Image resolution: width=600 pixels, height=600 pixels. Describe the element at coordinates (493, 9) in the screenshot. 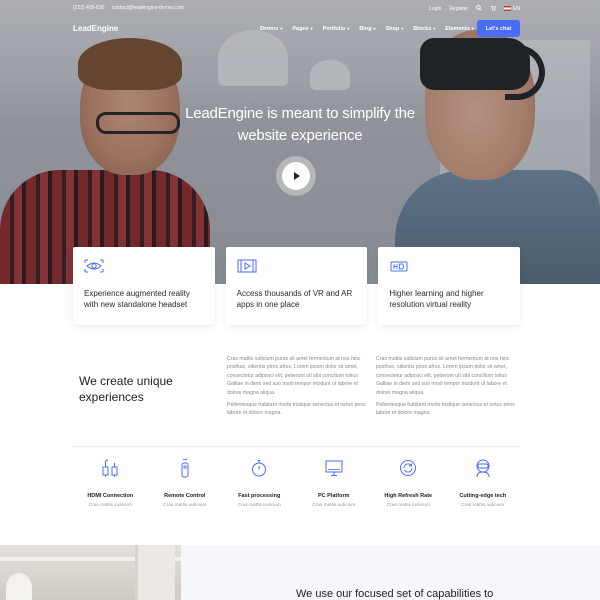

I see `cart-icon` at that location.